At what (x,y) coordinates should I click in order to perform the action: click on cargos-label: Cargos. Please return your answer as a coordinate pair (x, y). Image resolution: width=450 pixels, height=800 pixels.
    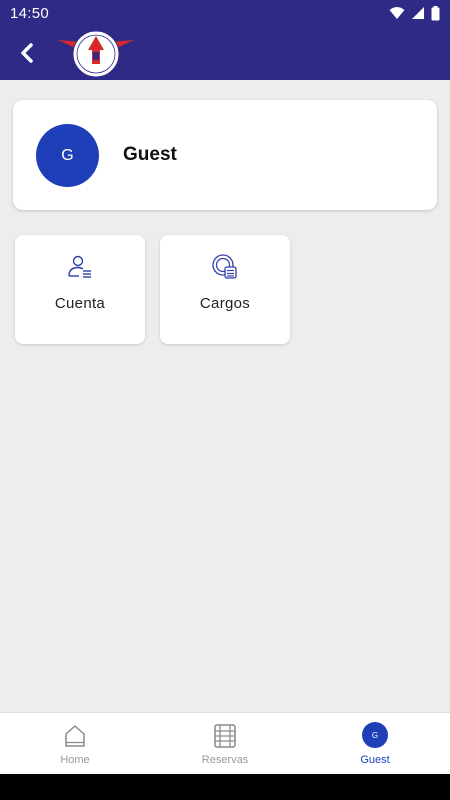
    Looking at the image, I should click on (225, 303).